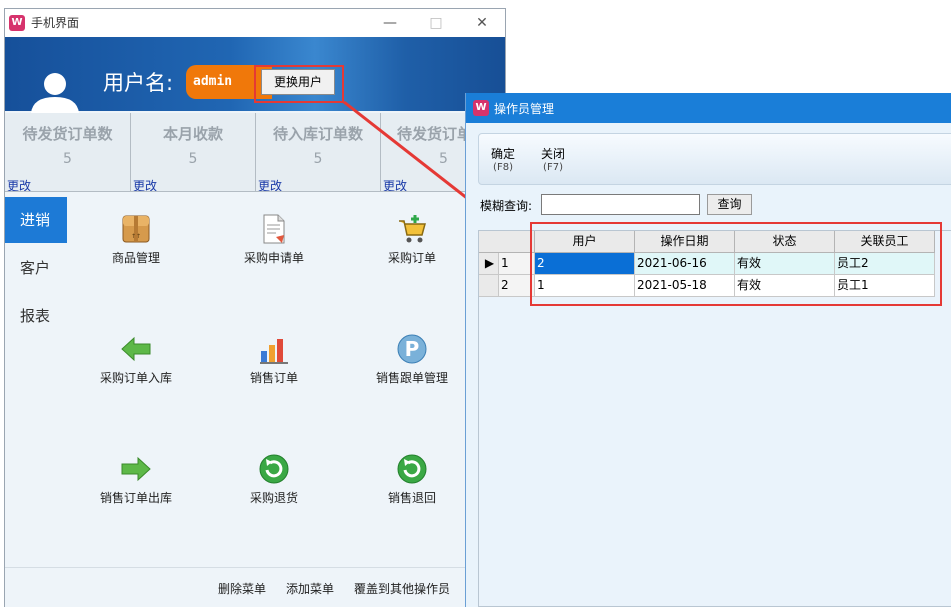 The height and width of the screenshot is (607, 951). Describe the element at coordinates (273, 498) in the screenshot. I see `tile-label: 采购退货` at that location.